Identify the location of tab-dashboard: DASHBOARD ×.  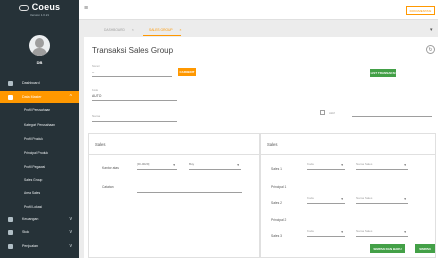
(119, 30).